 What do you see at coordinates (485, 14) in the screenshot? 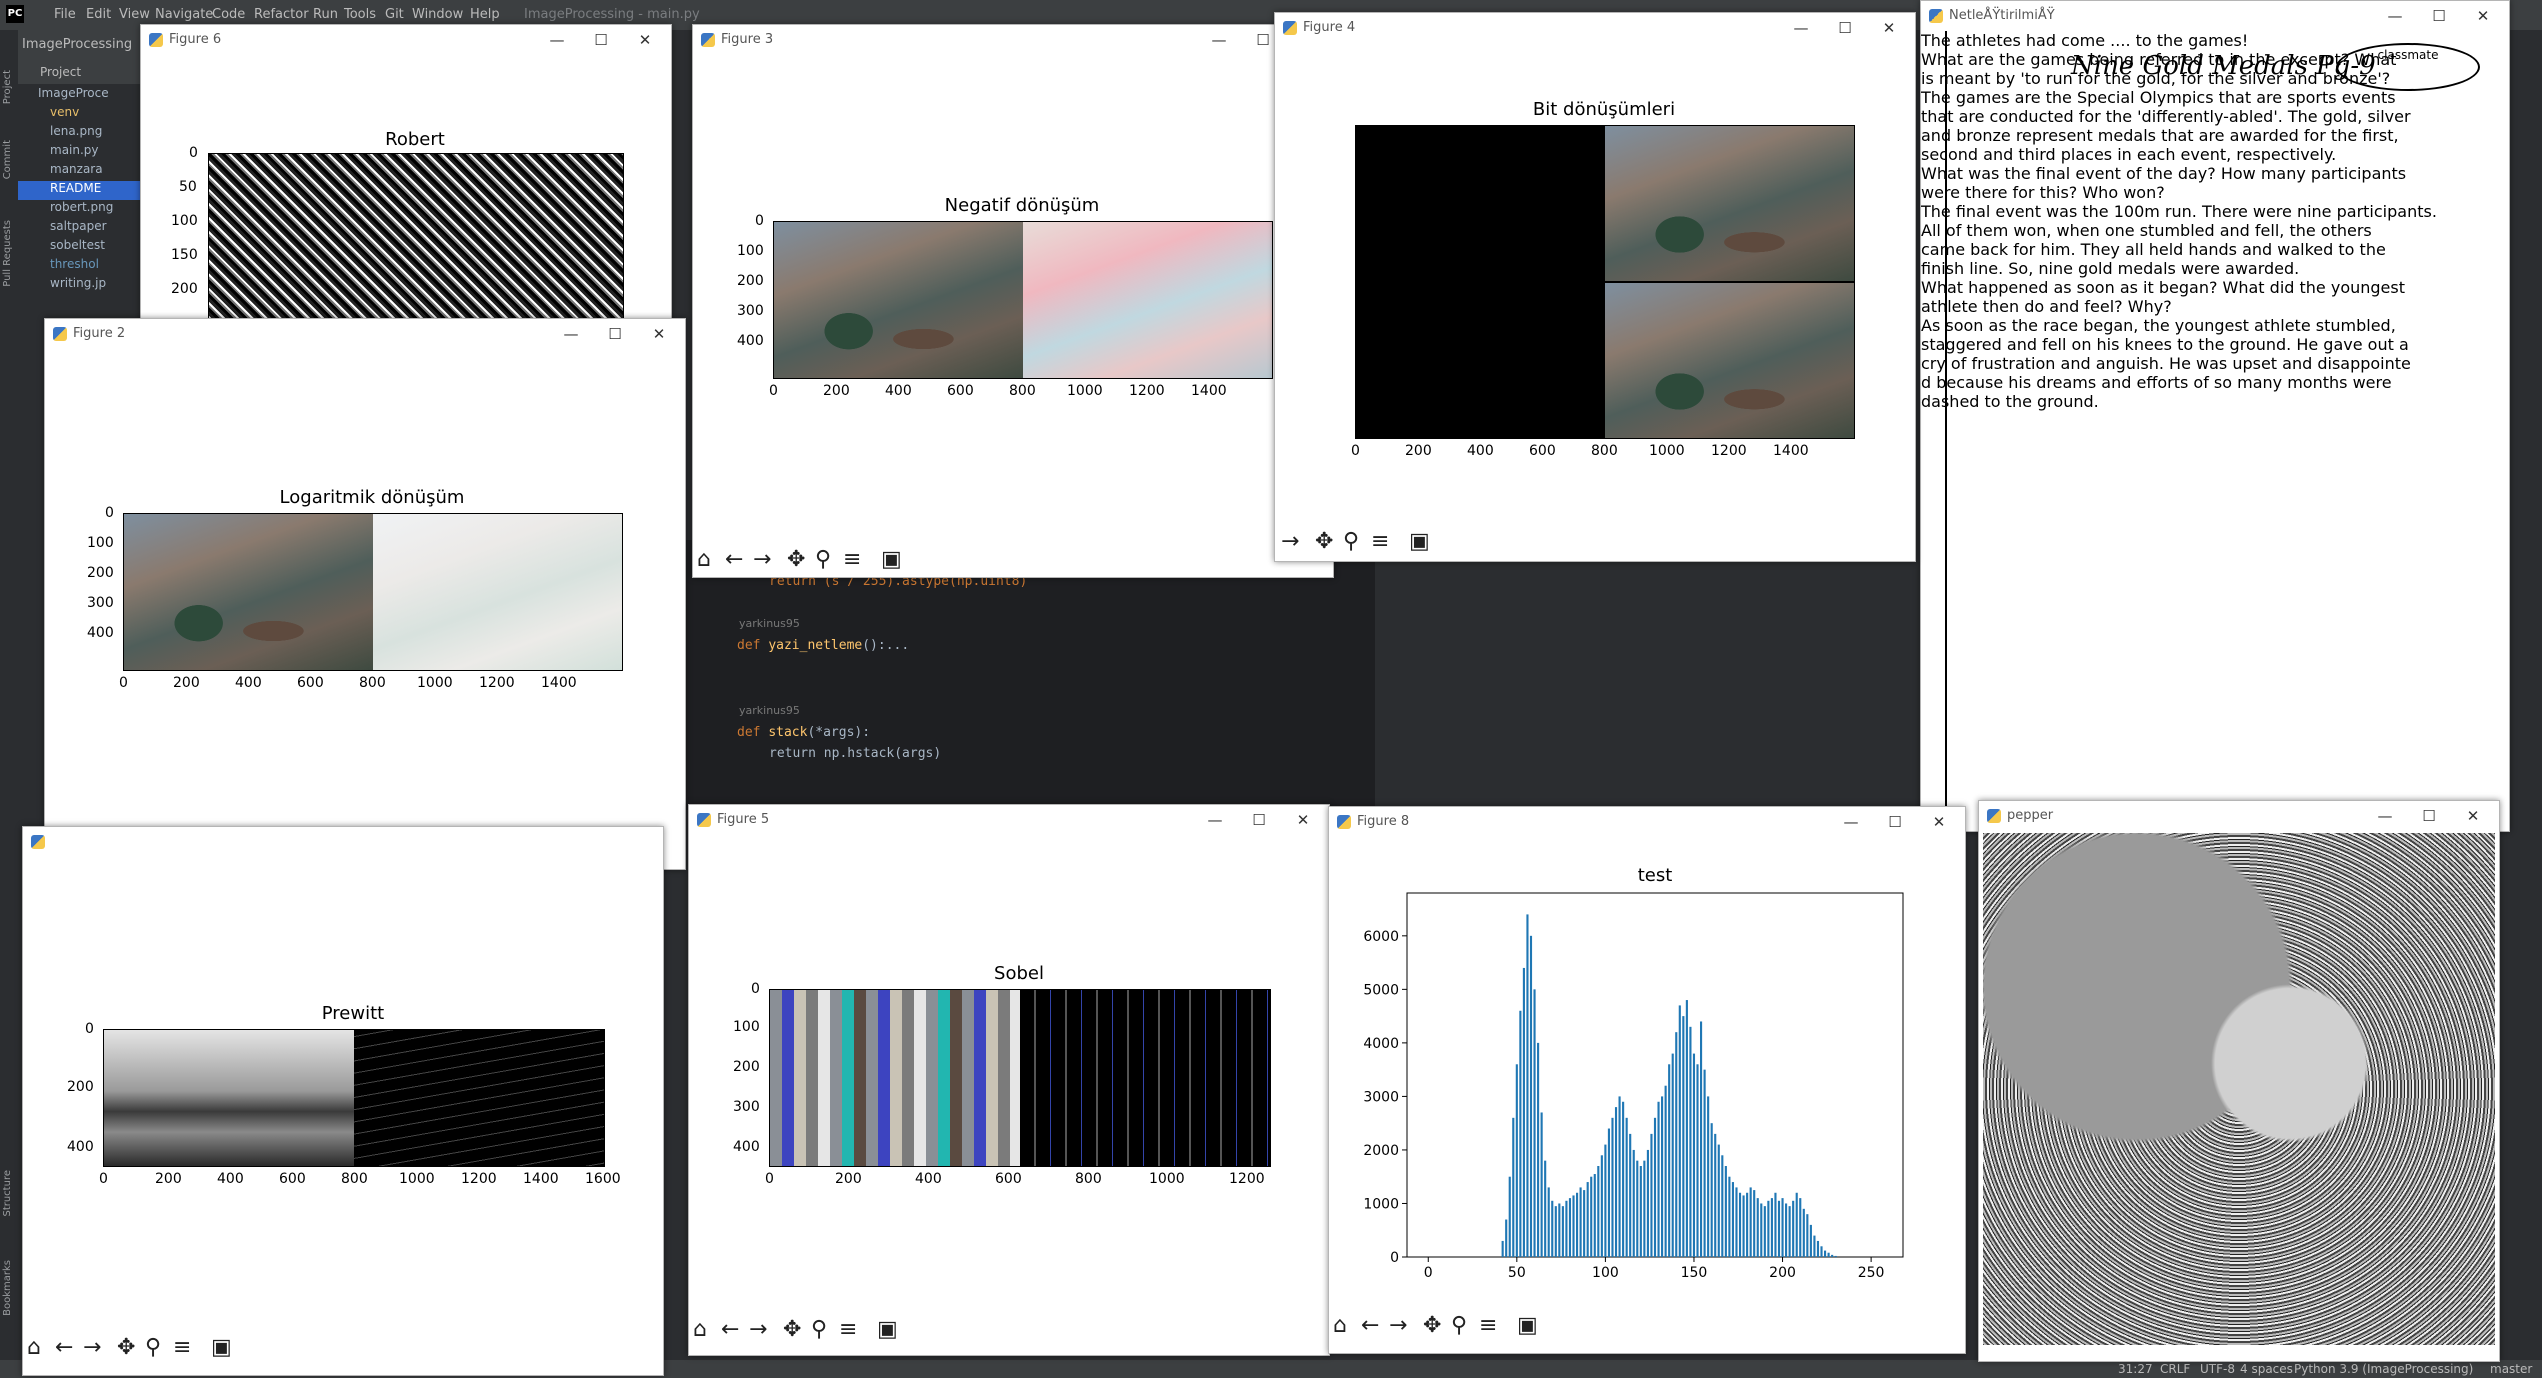
I see `menu-help: Help` at bounding box center [485, 14].